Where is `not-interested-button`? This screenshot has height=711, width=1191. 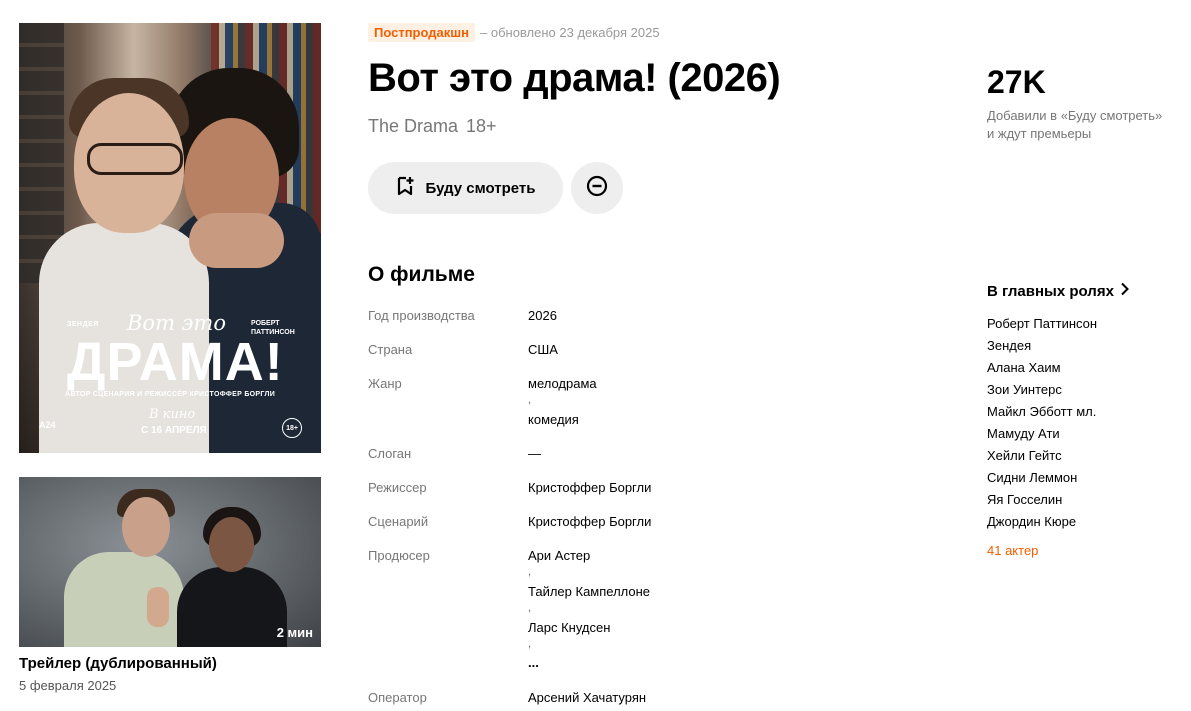
not-interested-button is located at coordinates (597, 188).